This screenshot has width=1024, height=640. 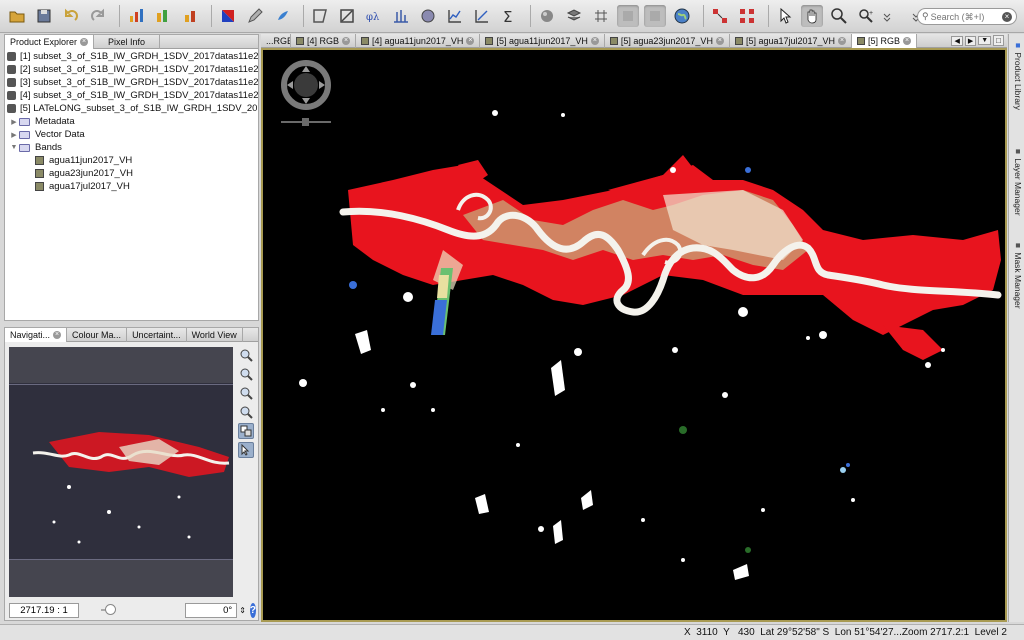 I want to click on zoom-all-icon, so click(x=246, y=412).